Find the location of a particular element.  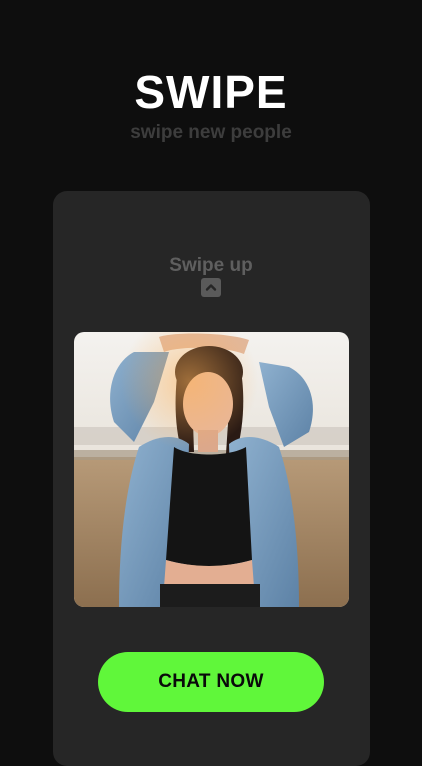

page-subtitle: swipe new people is located at coordinates (211, 132).